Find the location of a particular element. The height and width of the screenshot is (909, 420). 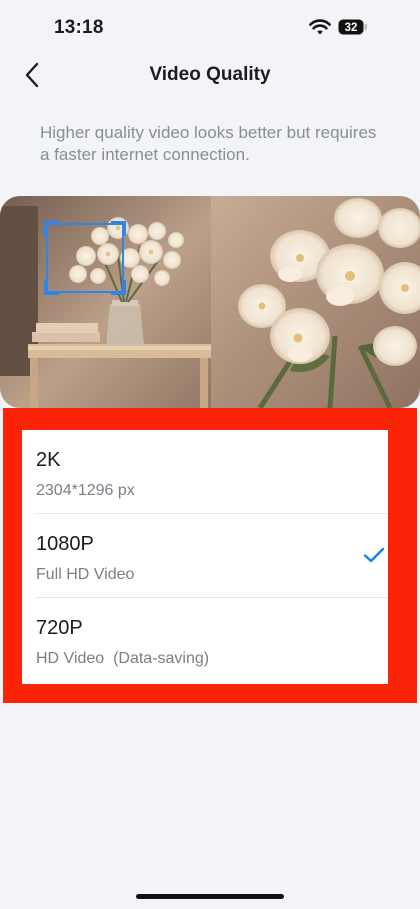

battery-level: 32 is located at coordinates (351, 28).